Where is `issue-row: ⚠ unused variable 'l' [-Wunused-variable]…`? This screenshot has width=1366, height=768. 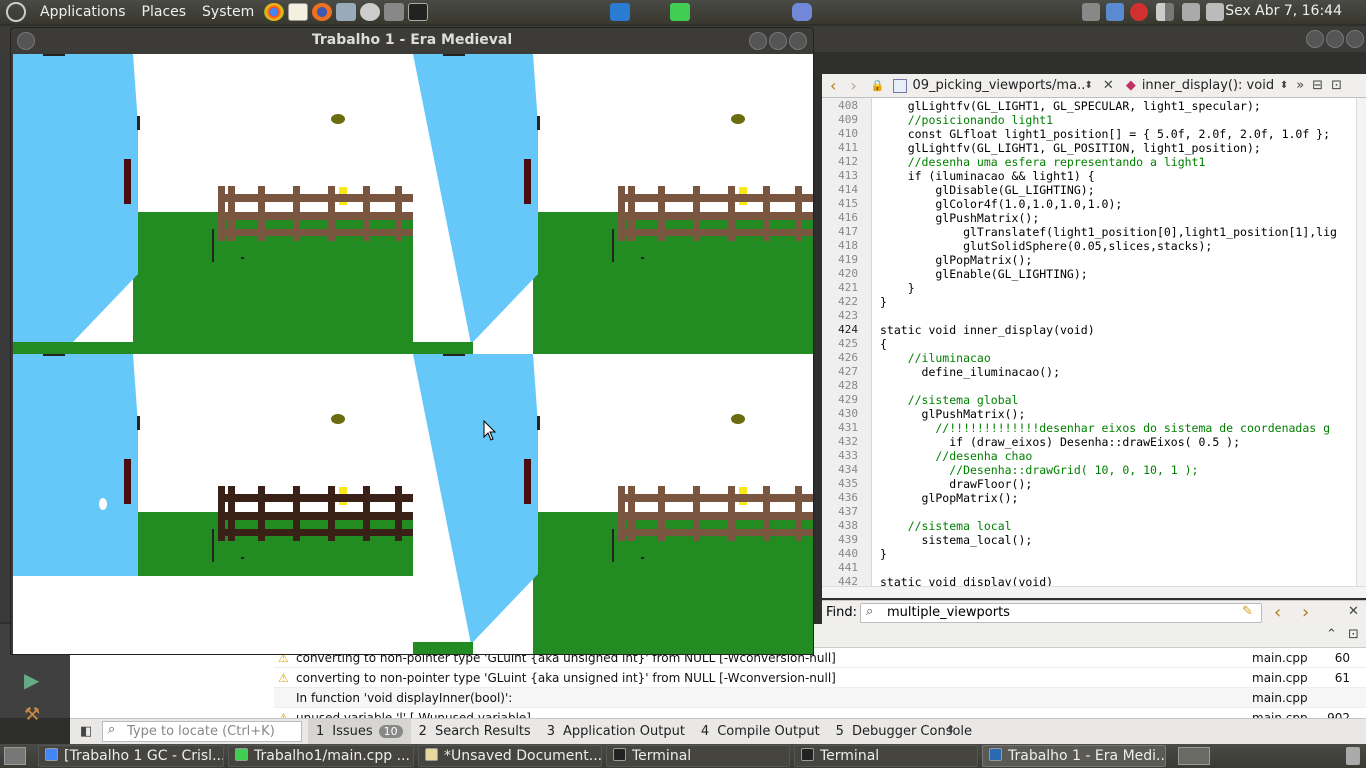
issue-row: ⚠ unused variable 'l' [-Wunused-variable]… is located at coordinates (820, 713).